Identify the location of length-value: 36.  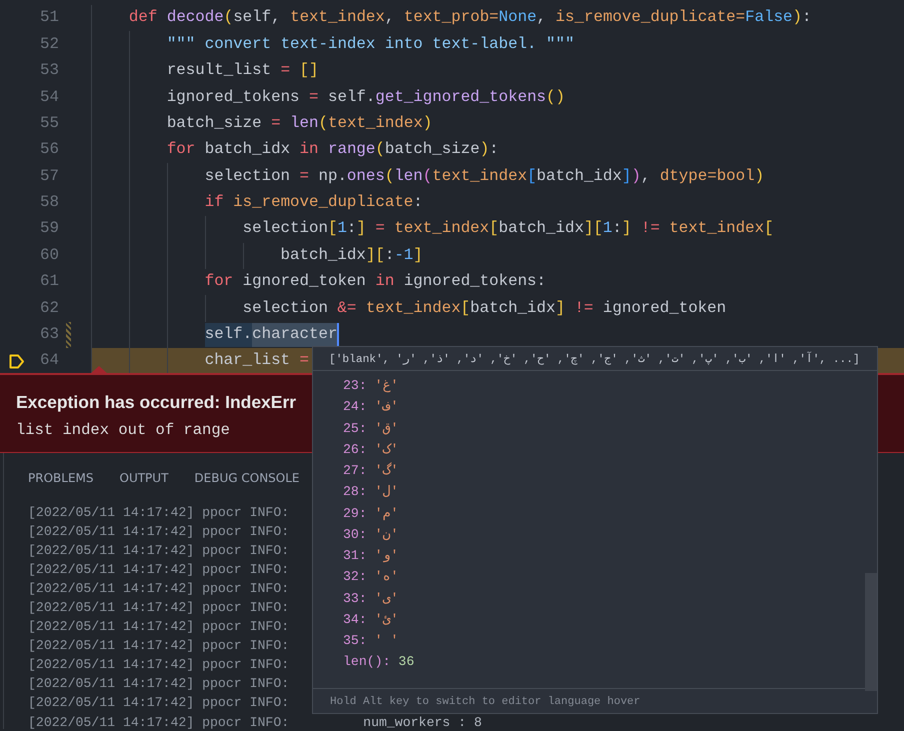
(406, 662).